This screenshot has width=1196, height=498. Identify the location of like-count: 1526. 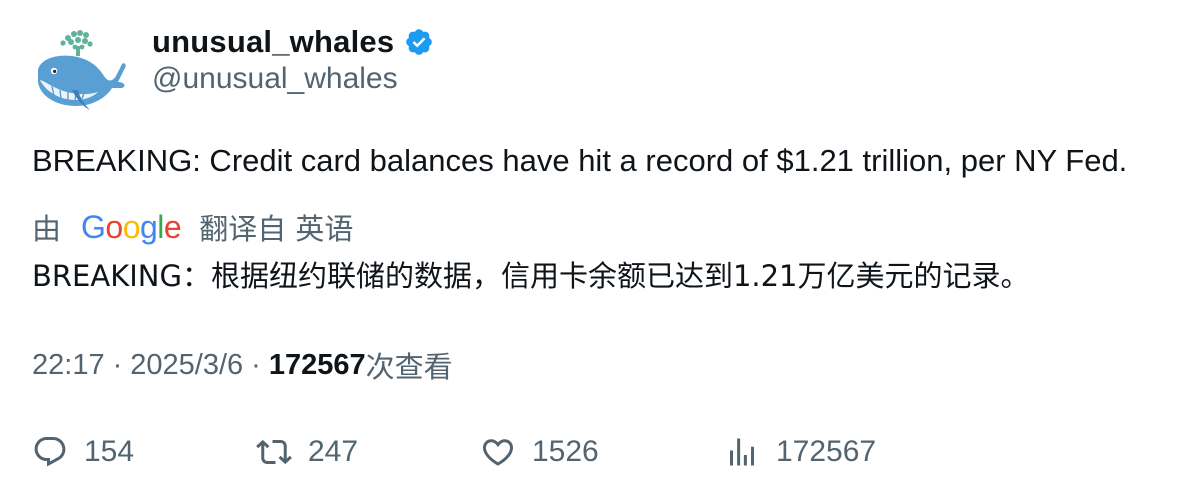
(565, 451).